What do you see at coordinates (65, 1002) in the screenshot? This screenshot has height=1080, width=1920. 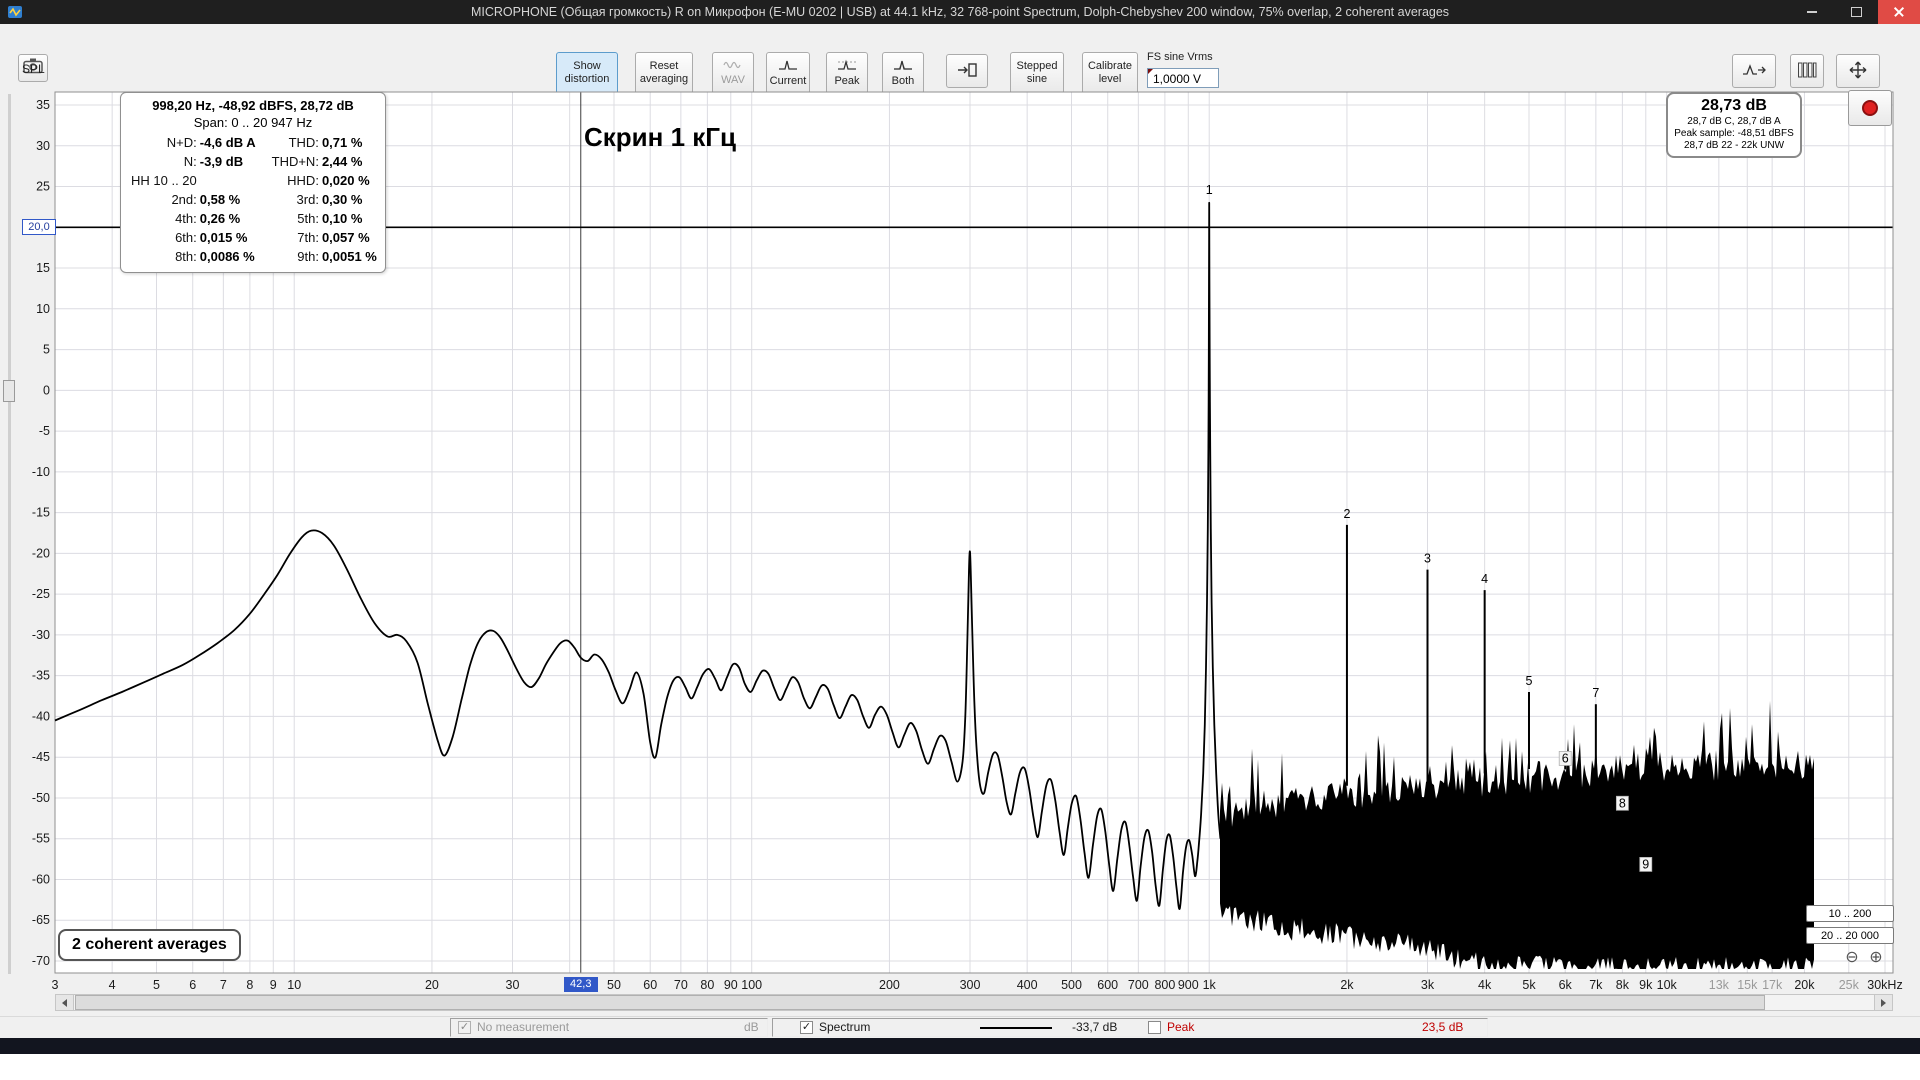 I see `scroll-left-button` at bounding box center [65, 1002].